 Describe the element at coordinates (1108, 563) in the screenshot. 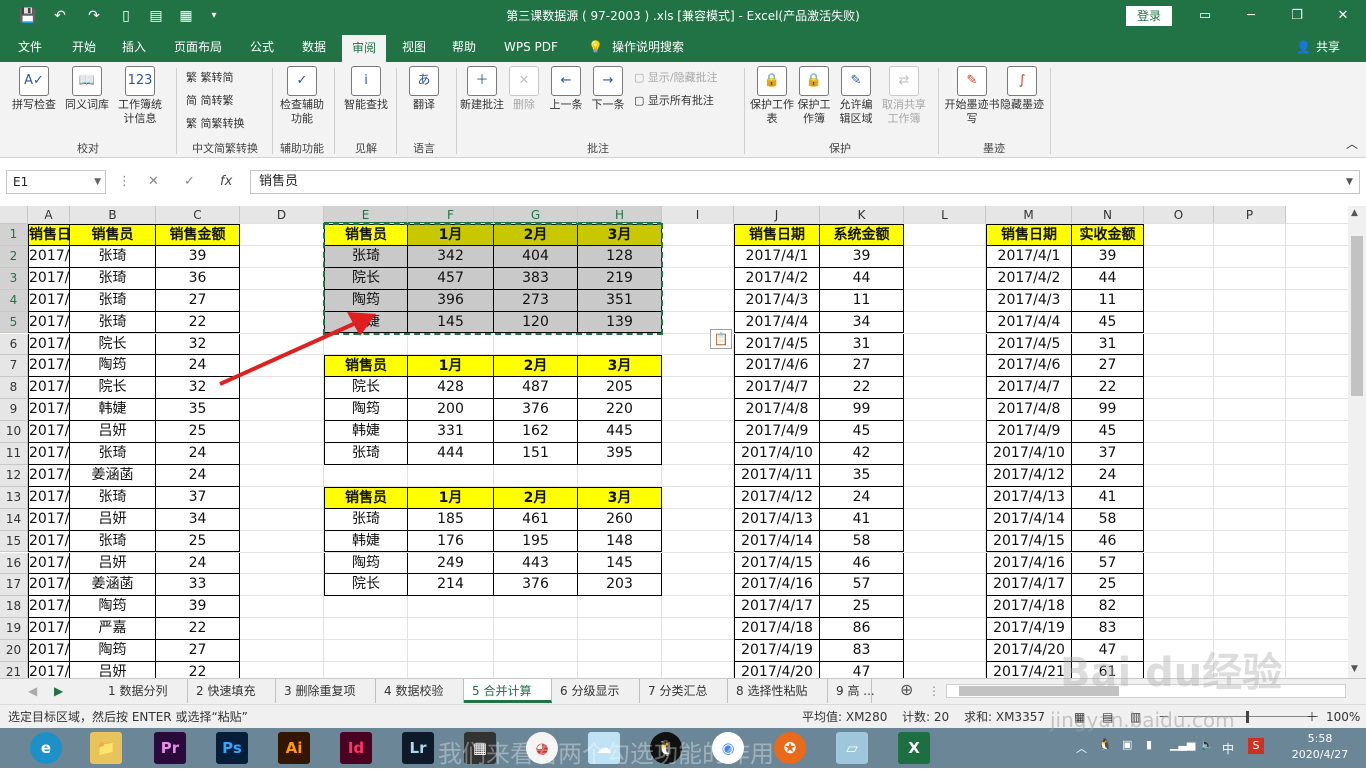

I see `table-cell: 57` at that location.